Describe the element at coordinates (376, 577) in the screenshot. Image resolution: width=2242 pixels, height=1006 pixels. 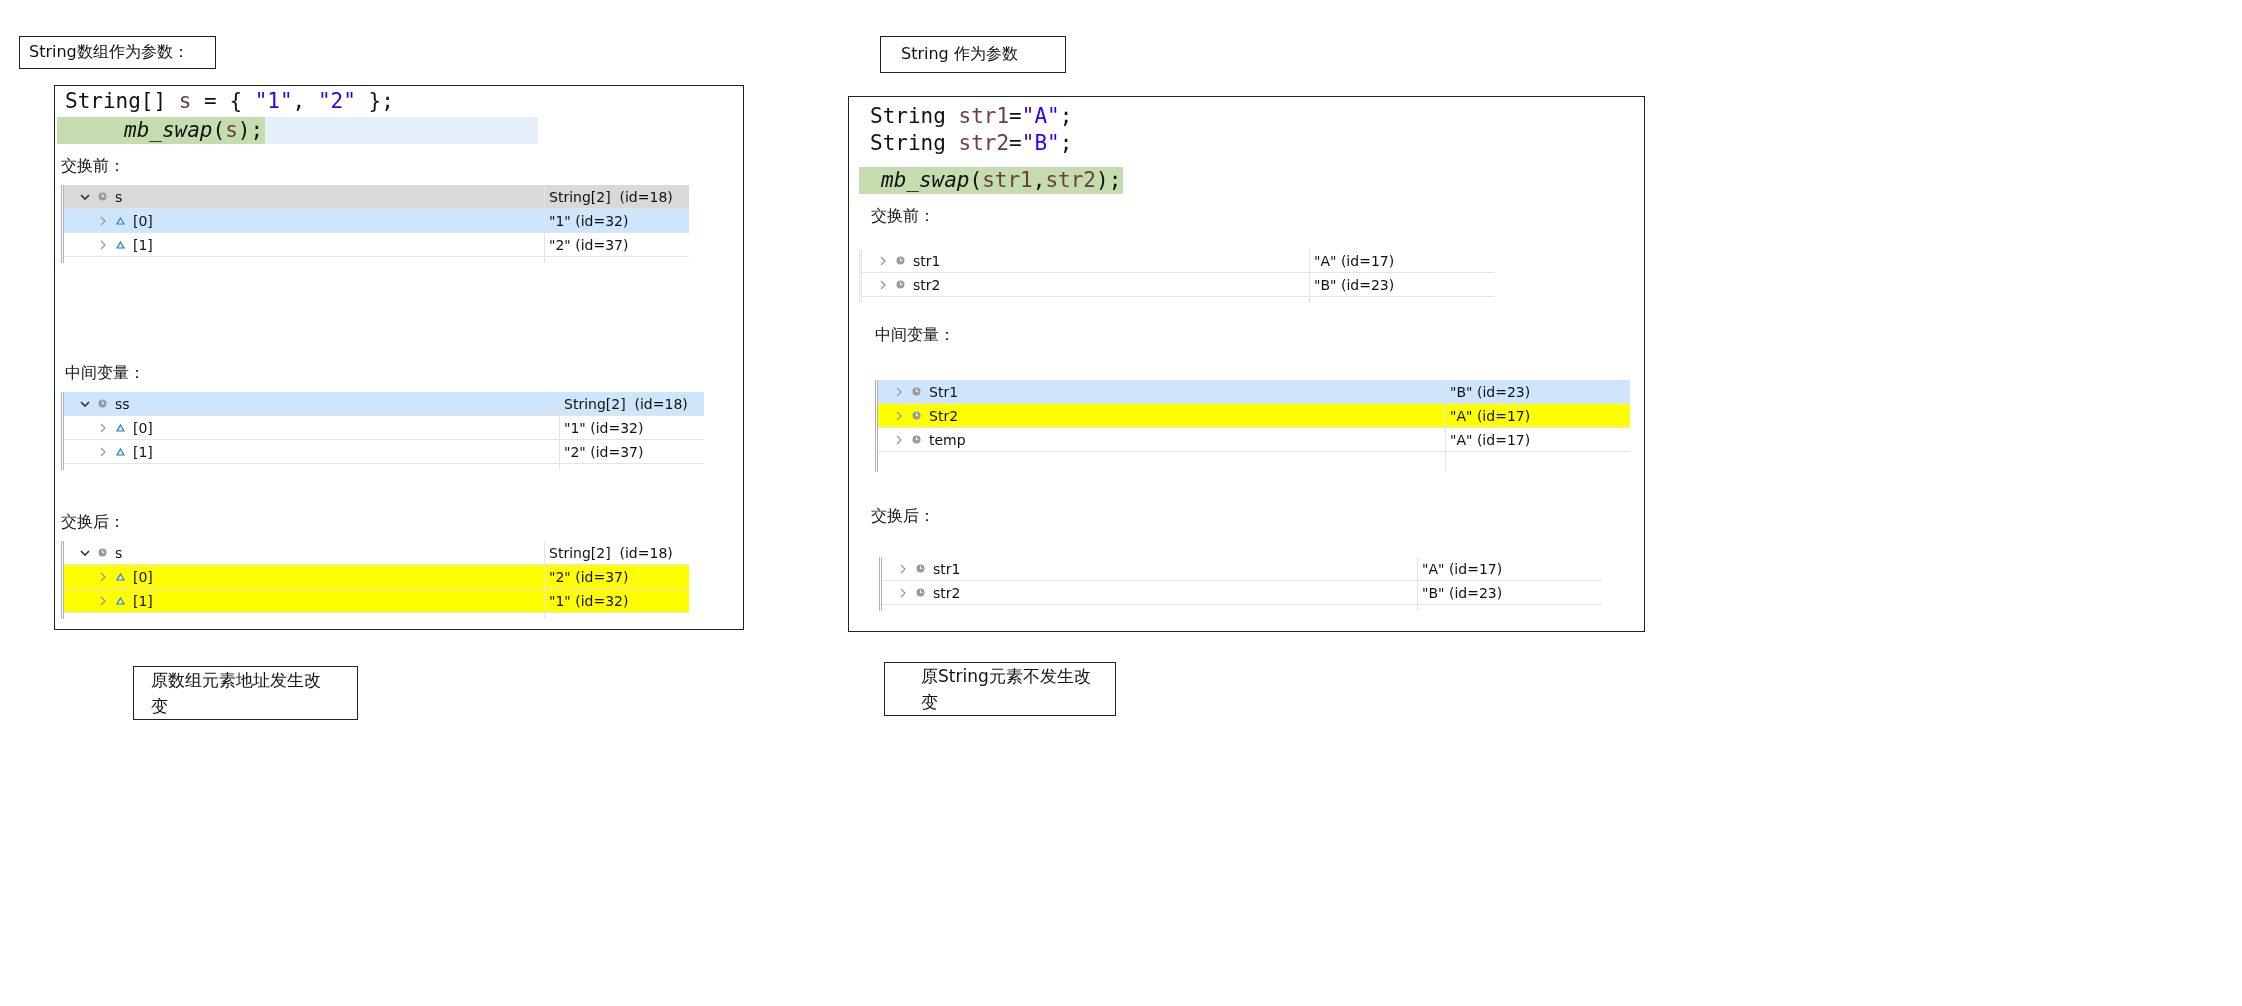
I see `tree-row: [0] "2" (id=37)` at that location.